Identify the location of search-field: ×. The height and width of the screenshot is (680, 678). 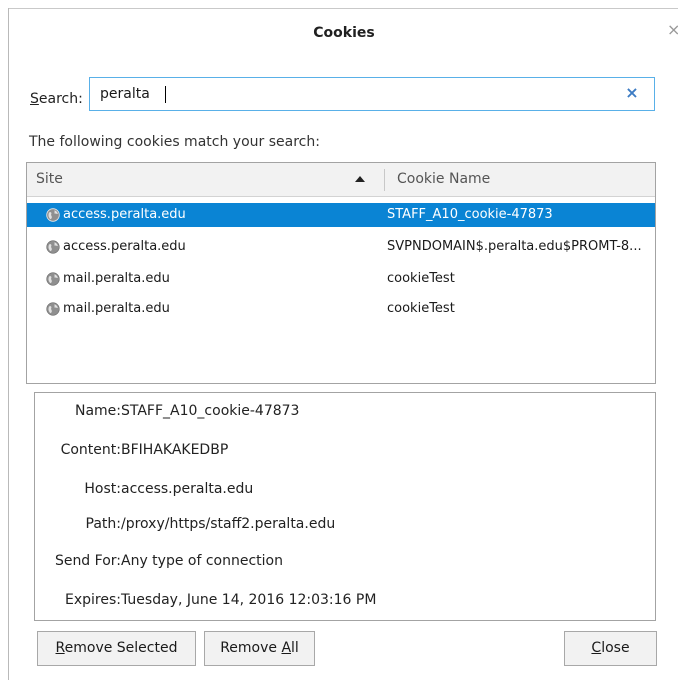
(372, 94).